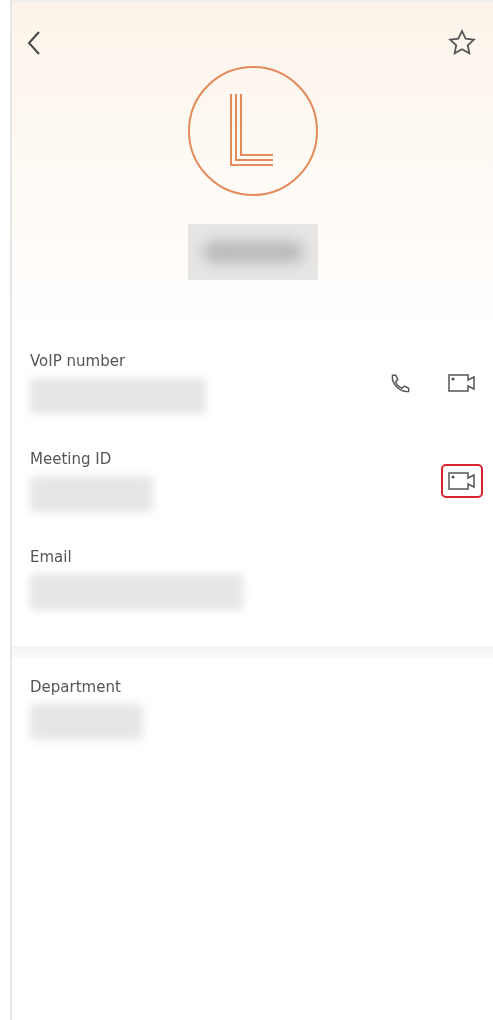  I want to click on video-call-button, so click(462, 481).